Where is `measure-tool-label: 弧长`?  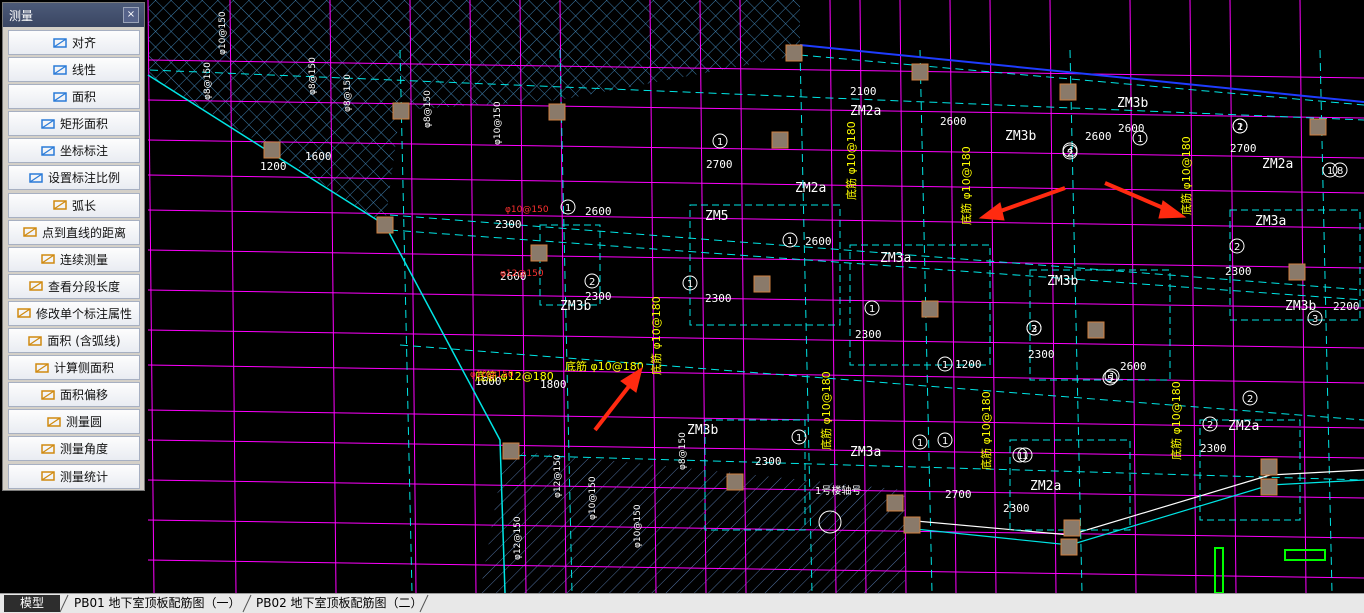
measure-tool-label: 弧长 is located at coordinates (83, 205).